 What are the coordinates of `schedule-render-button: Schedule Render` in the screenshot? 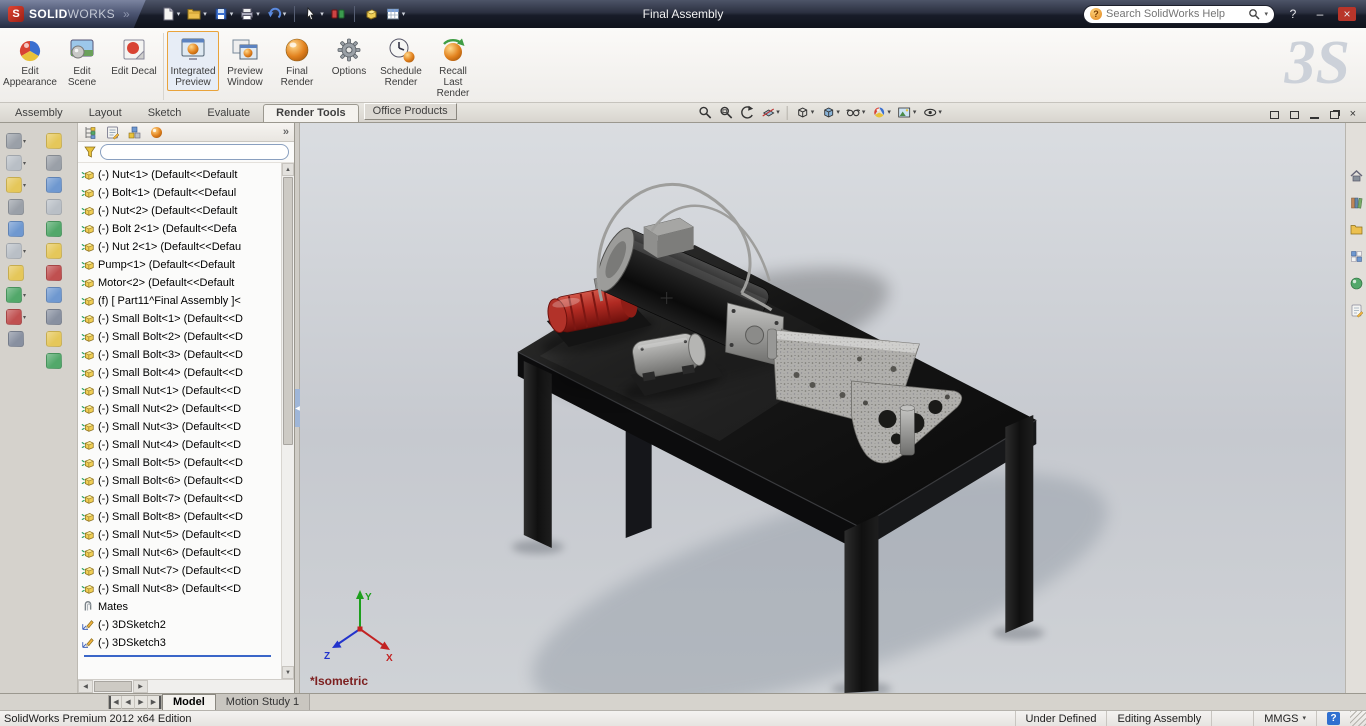 It's located at (401, 61).